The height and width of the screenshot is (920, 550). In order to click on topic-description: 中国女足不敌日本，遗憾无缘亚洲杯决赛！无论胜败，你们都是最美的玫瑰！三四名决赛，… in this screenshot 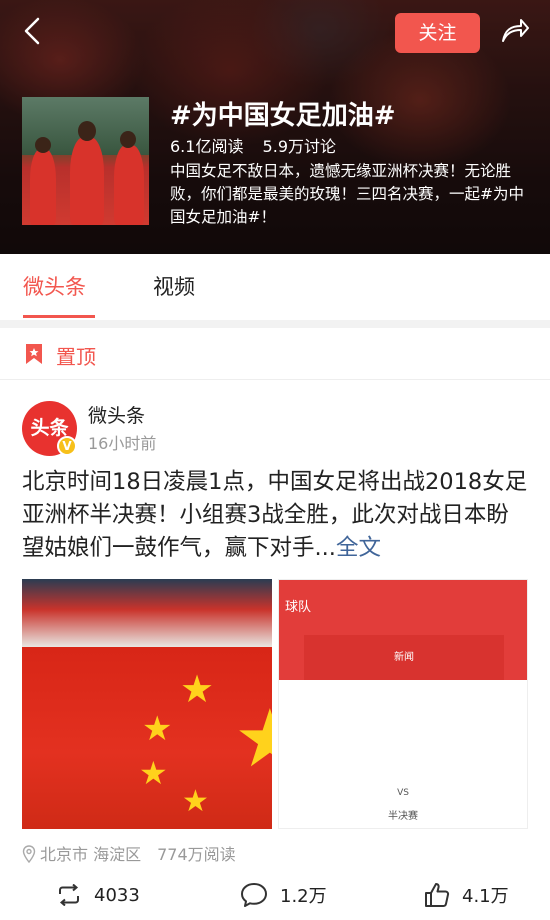, I will do `click(347, 194)`.